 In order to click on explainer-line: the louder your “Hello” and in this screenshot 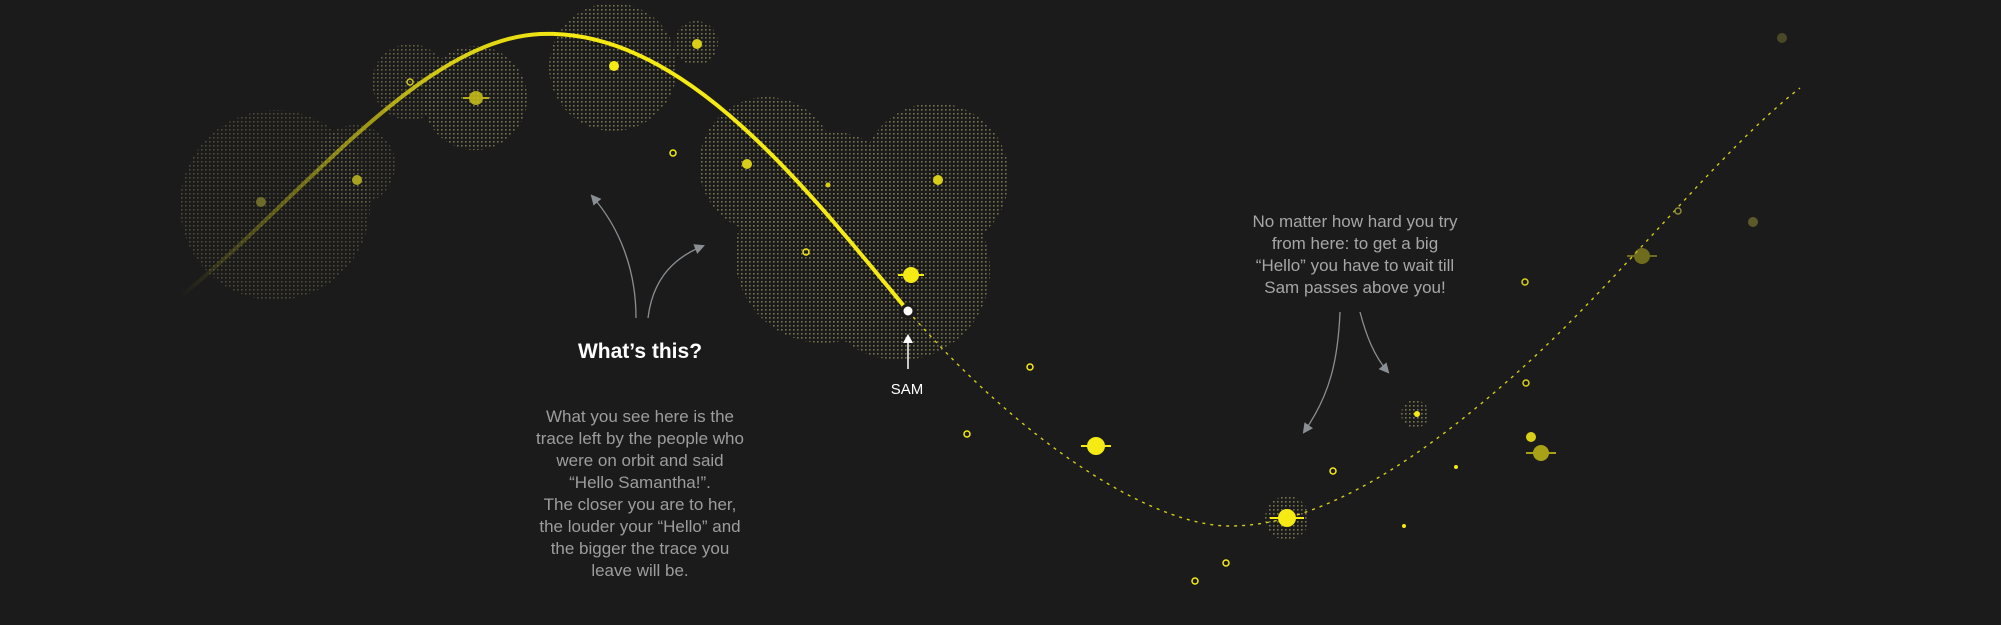, I will do `click(640, 526)`.